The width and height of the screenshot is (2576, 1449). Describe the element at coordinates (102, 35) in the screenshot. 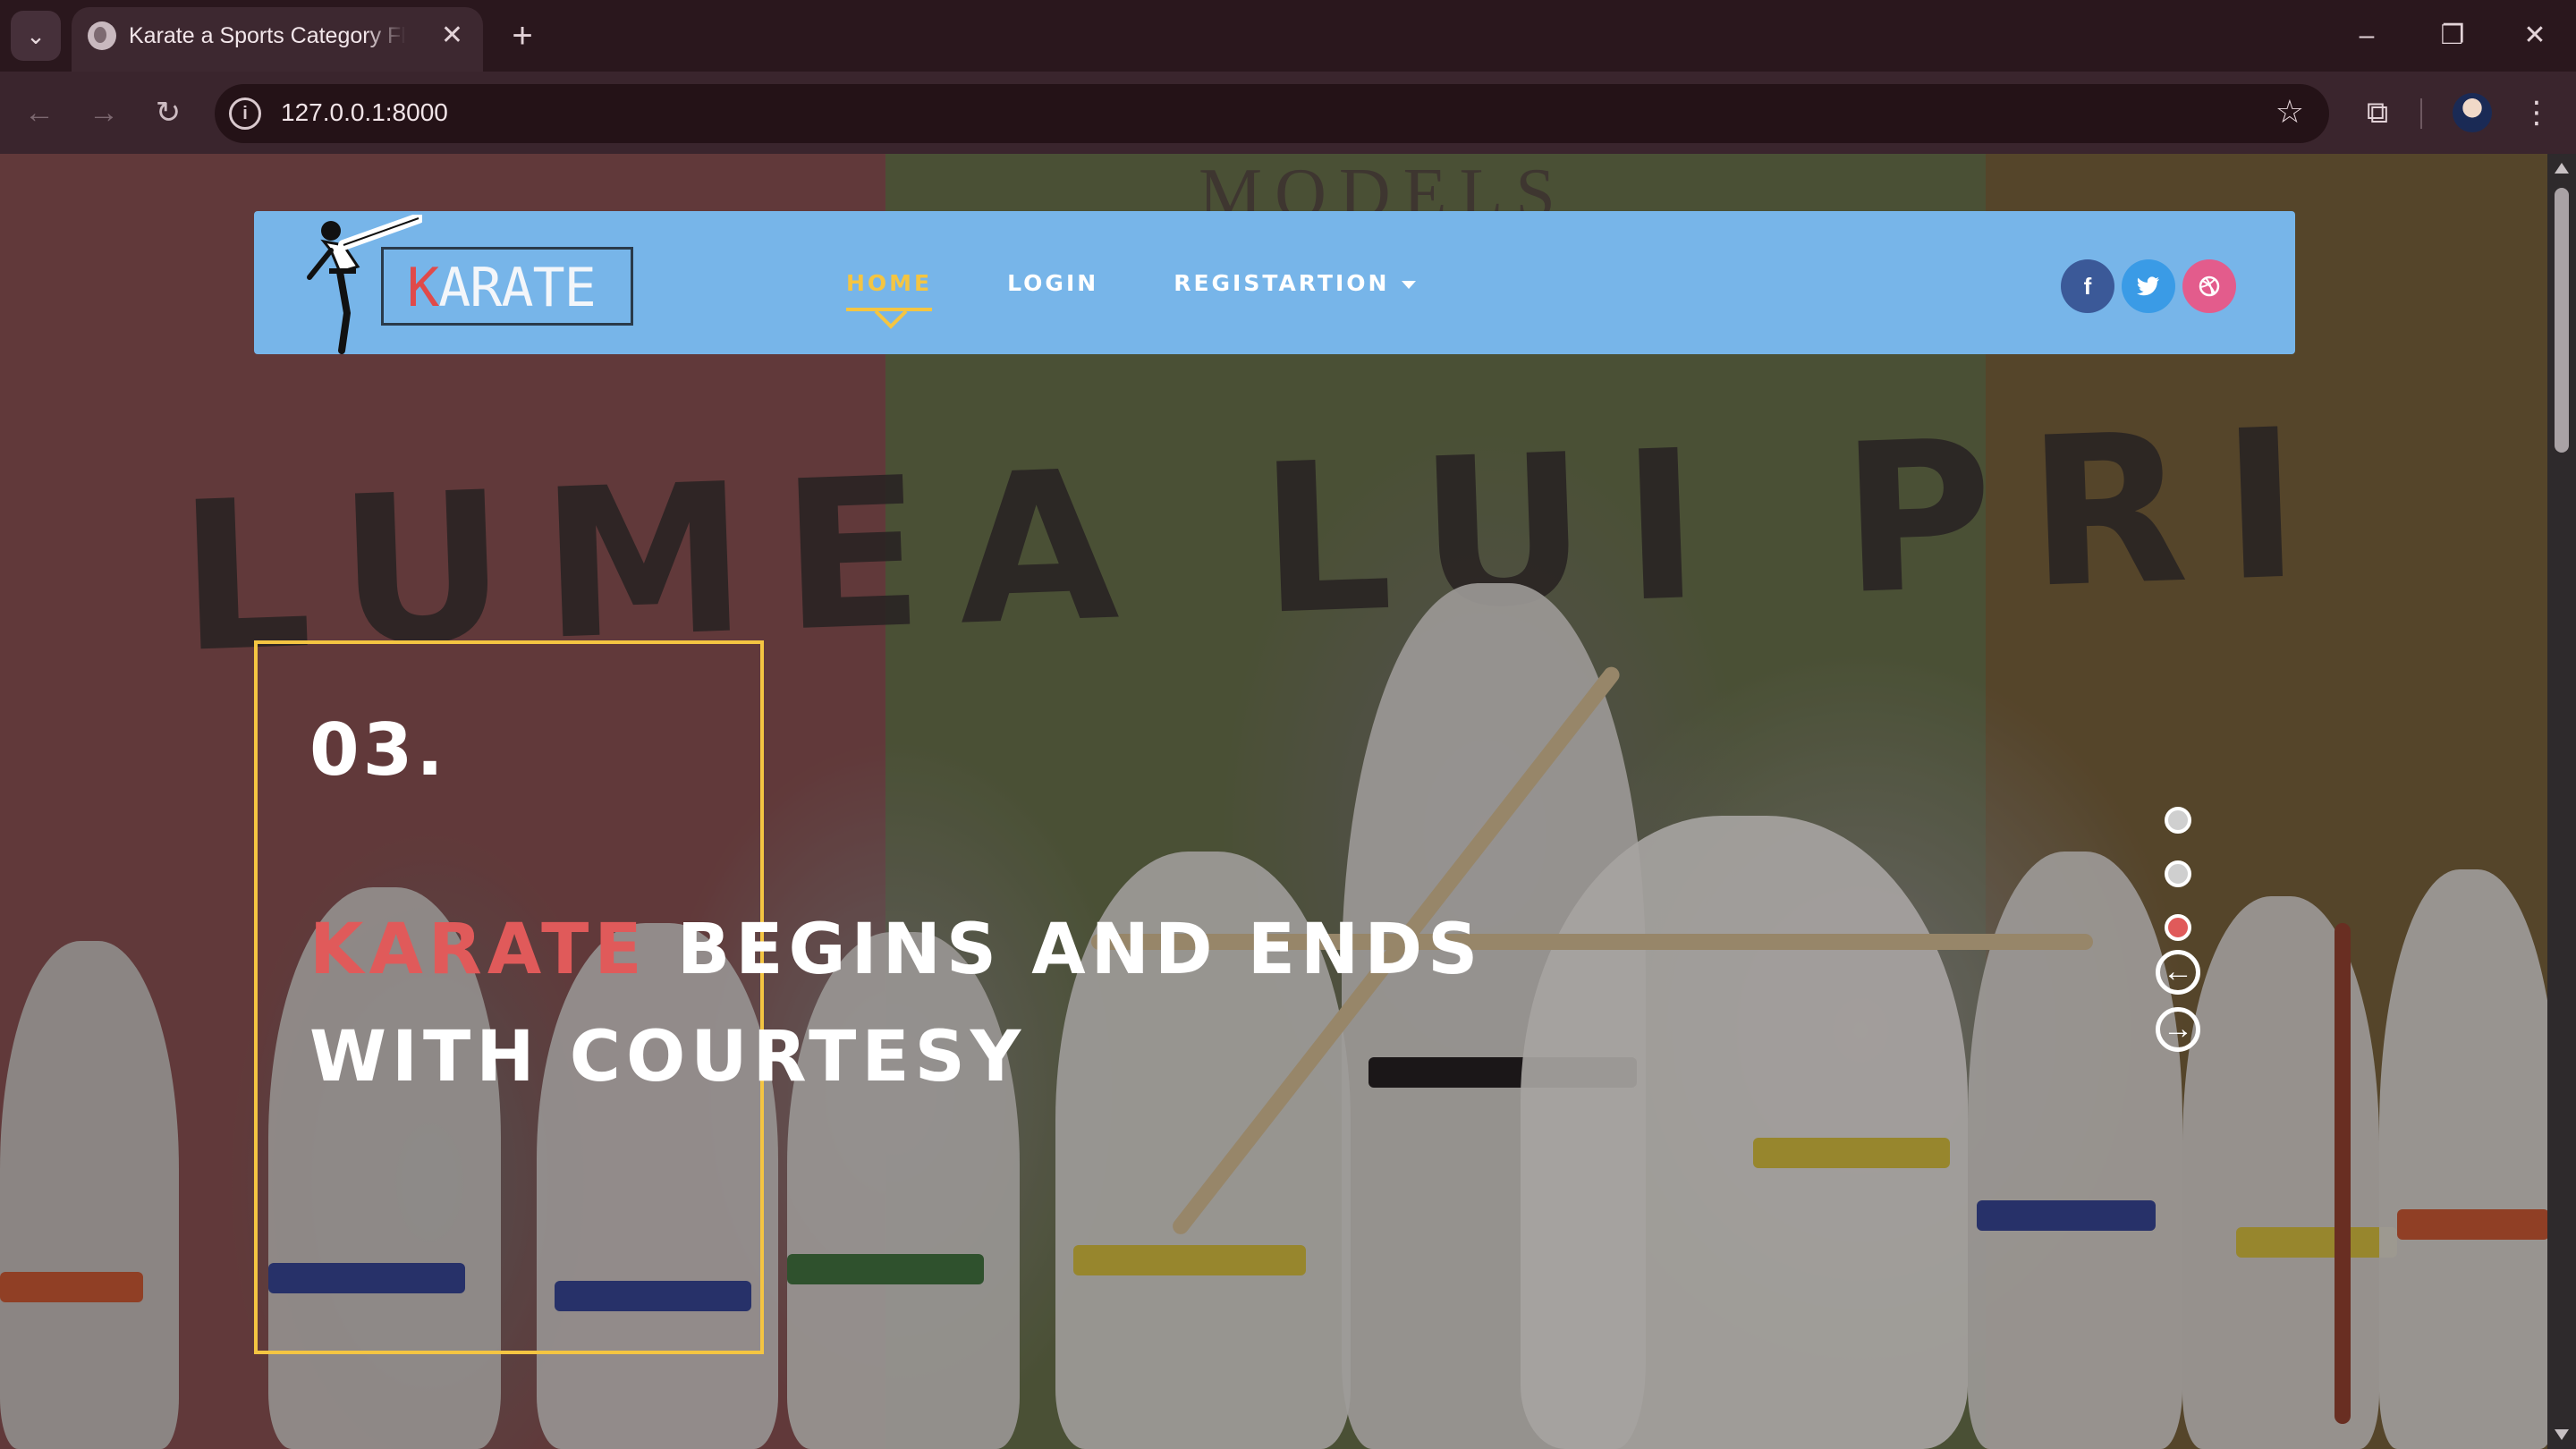

I see `globe-icon` at that location.